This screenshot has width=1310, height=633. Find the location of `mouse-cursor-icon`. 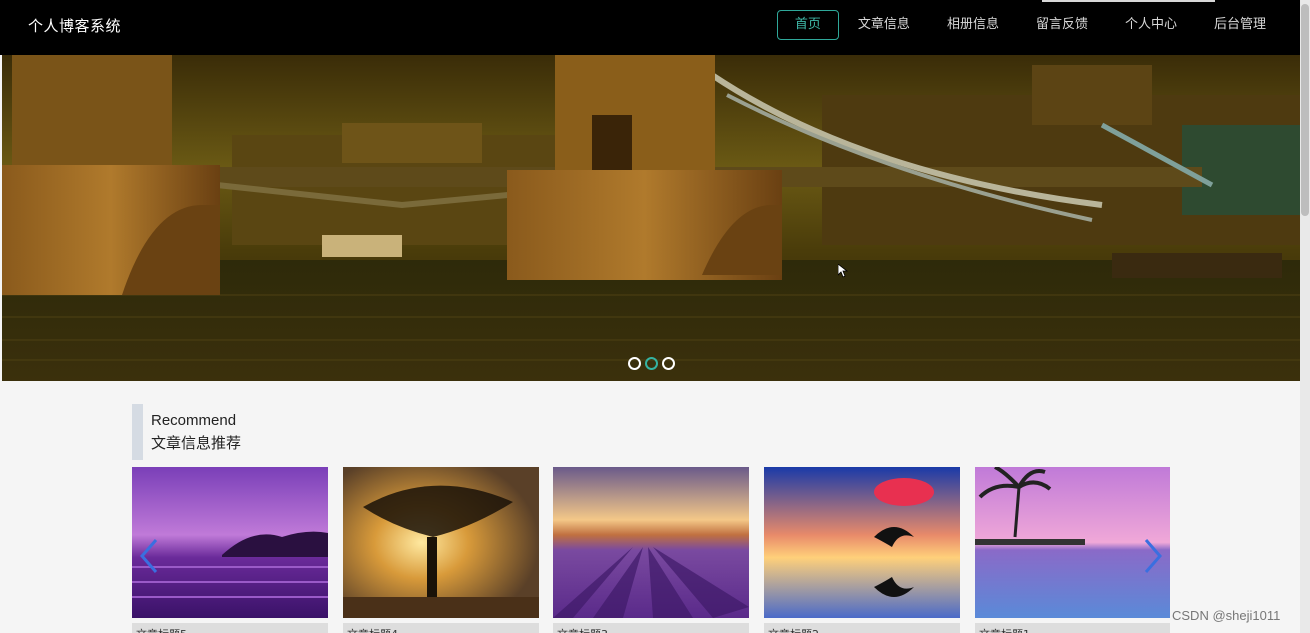

mouse-cursor-icon is located at coordinates (843, 271).